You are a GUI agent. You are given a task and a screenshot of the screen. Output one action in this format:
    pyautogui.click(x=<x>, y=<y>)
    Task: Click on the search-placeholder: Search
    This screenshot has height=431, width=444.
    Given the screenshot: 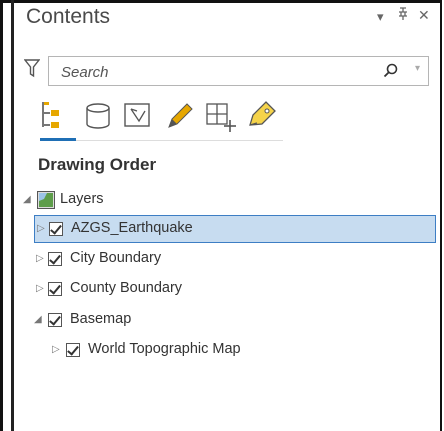 What is the action you would take?
    pyautogui.click(x=85, y=72)
    